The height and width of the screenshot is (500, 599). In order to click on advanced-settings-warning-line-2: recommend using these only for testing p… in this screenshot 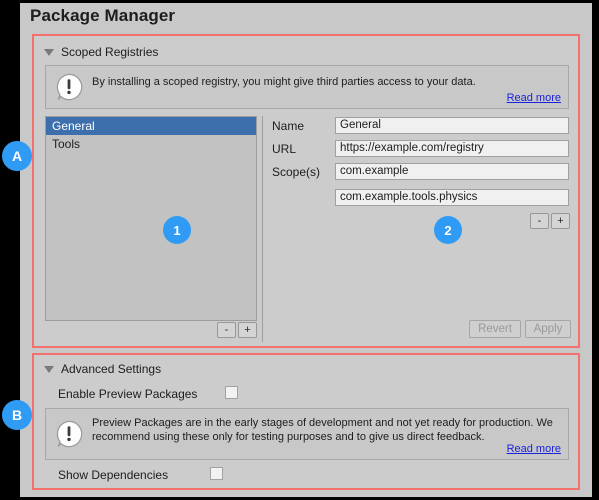, I will do `click(288, 437)`.